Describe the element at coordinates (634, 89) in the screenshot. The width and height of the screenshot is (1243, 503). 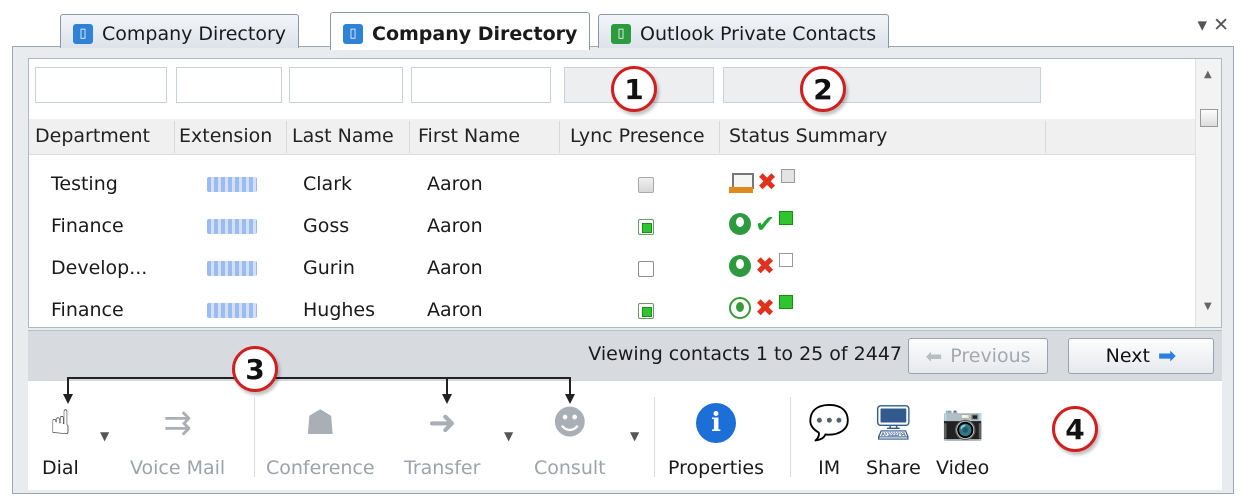
I see `callout-1: 1` at that location.